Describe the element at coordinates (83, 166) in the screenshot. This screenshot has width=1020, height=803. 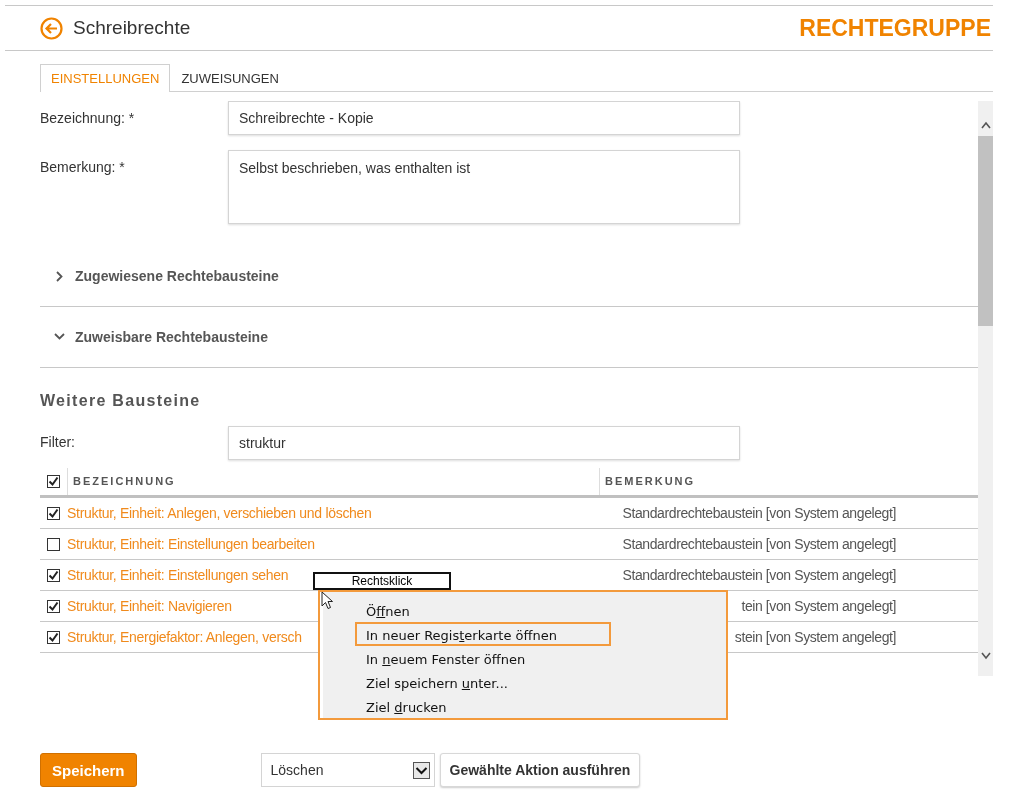
I see `field-label: Bemerkung: *` at that location.